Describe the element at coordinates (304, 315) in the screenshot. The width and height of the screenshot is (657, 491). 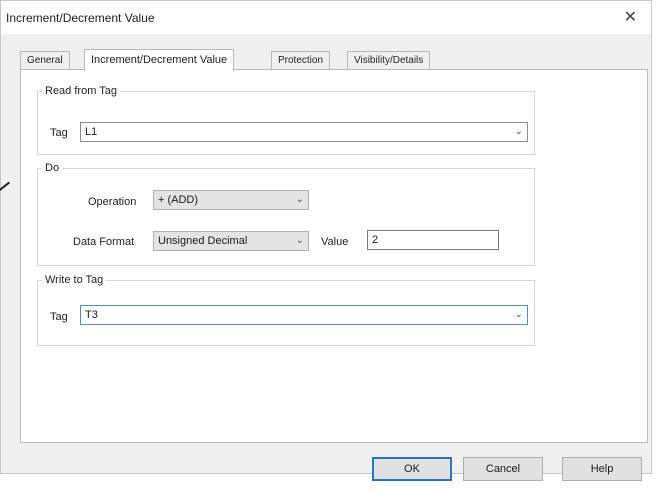
I see `write-tag-combo: T3 ⌄` at that location.